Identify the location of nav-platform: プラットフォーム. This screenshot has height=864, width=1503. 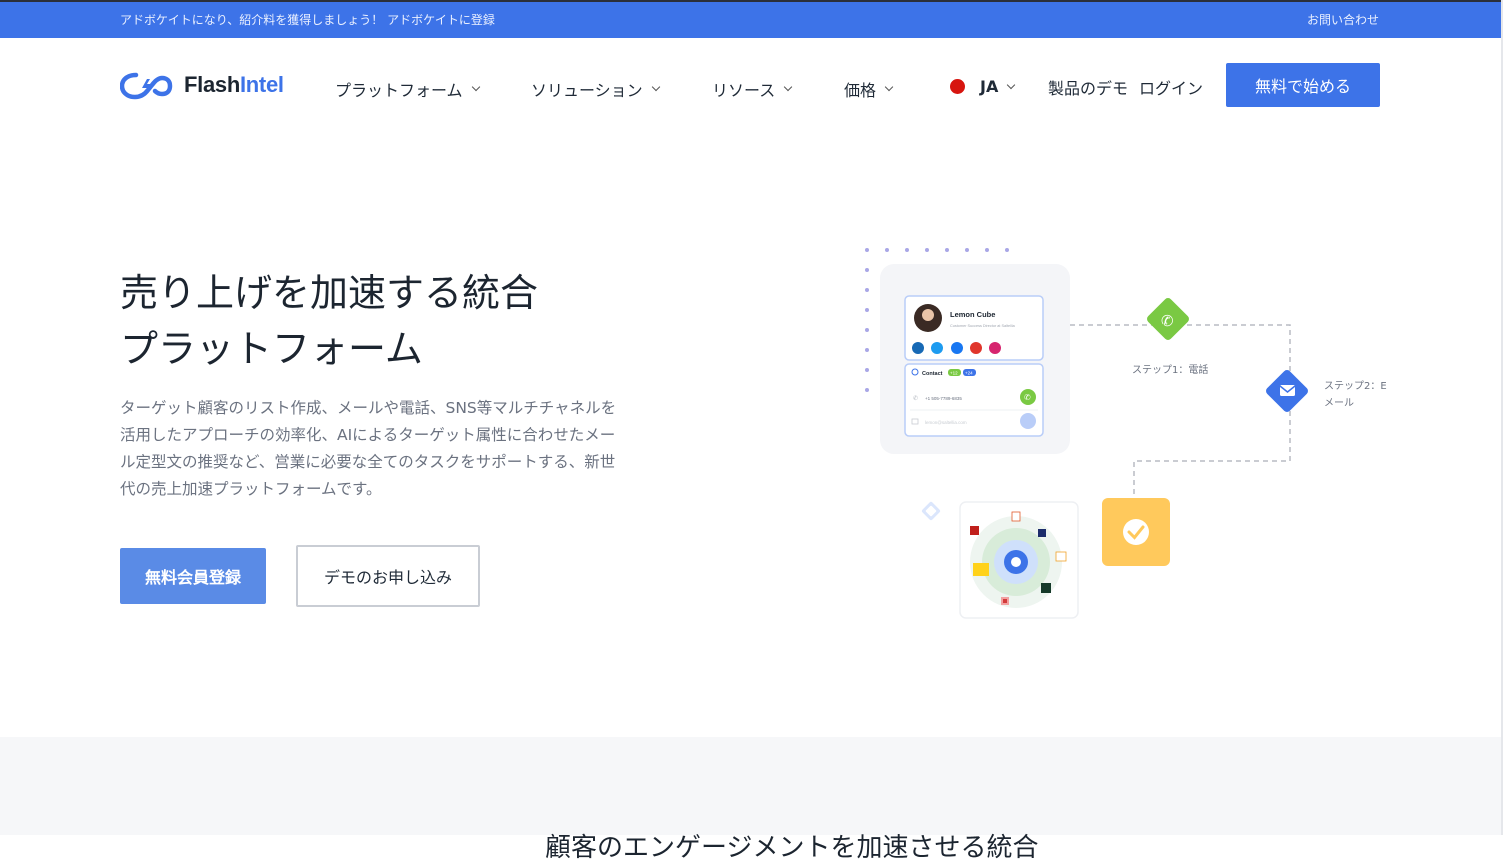
(407, 89).